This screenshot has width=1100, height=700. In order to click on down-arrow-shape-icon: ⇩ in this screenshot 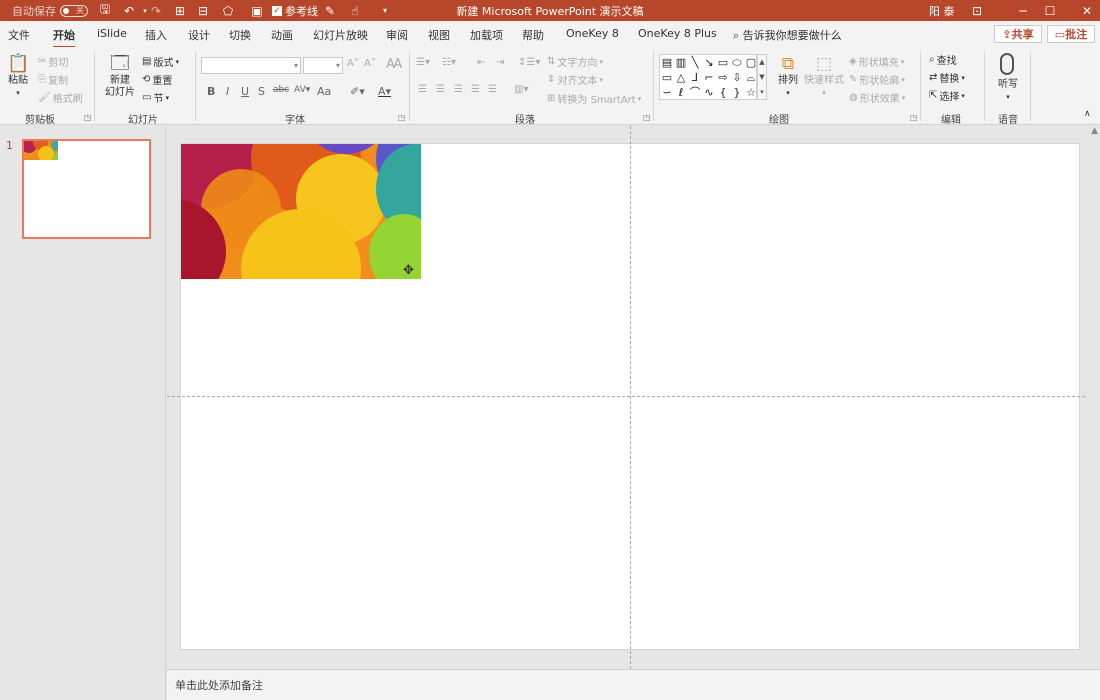, I will do `click(737, 77)`.